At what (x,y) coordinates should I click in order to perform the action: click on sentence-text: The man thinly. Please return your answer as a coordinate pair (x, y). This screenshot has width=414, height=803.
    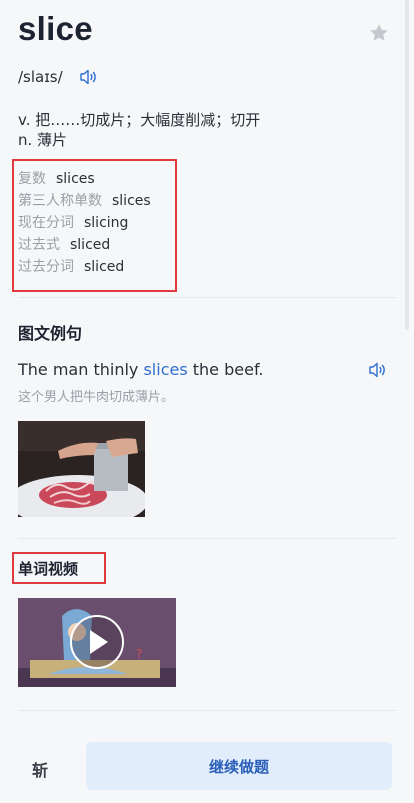
    Looking at the image, I should click on (81, 369).